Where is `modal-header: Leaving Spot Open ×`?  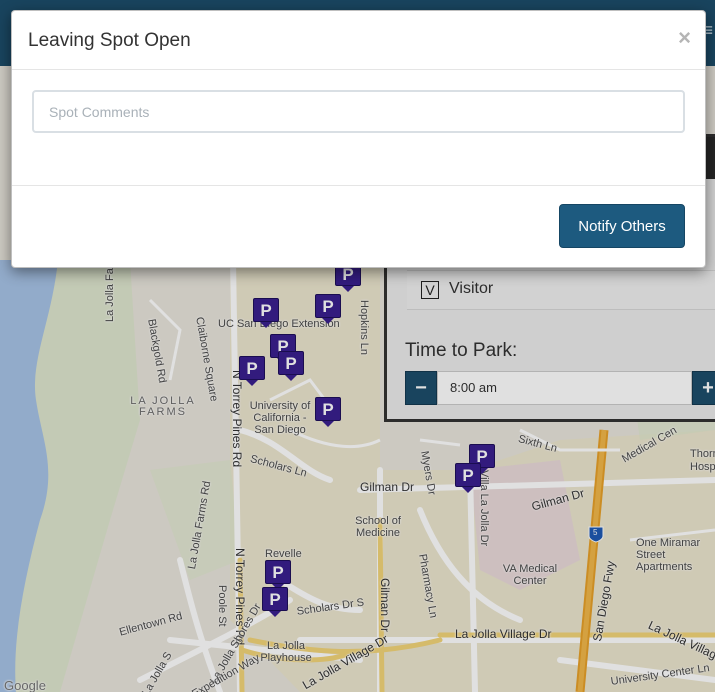
modal-header: Leaving Spot Open × is located at coordinates (358, 40).